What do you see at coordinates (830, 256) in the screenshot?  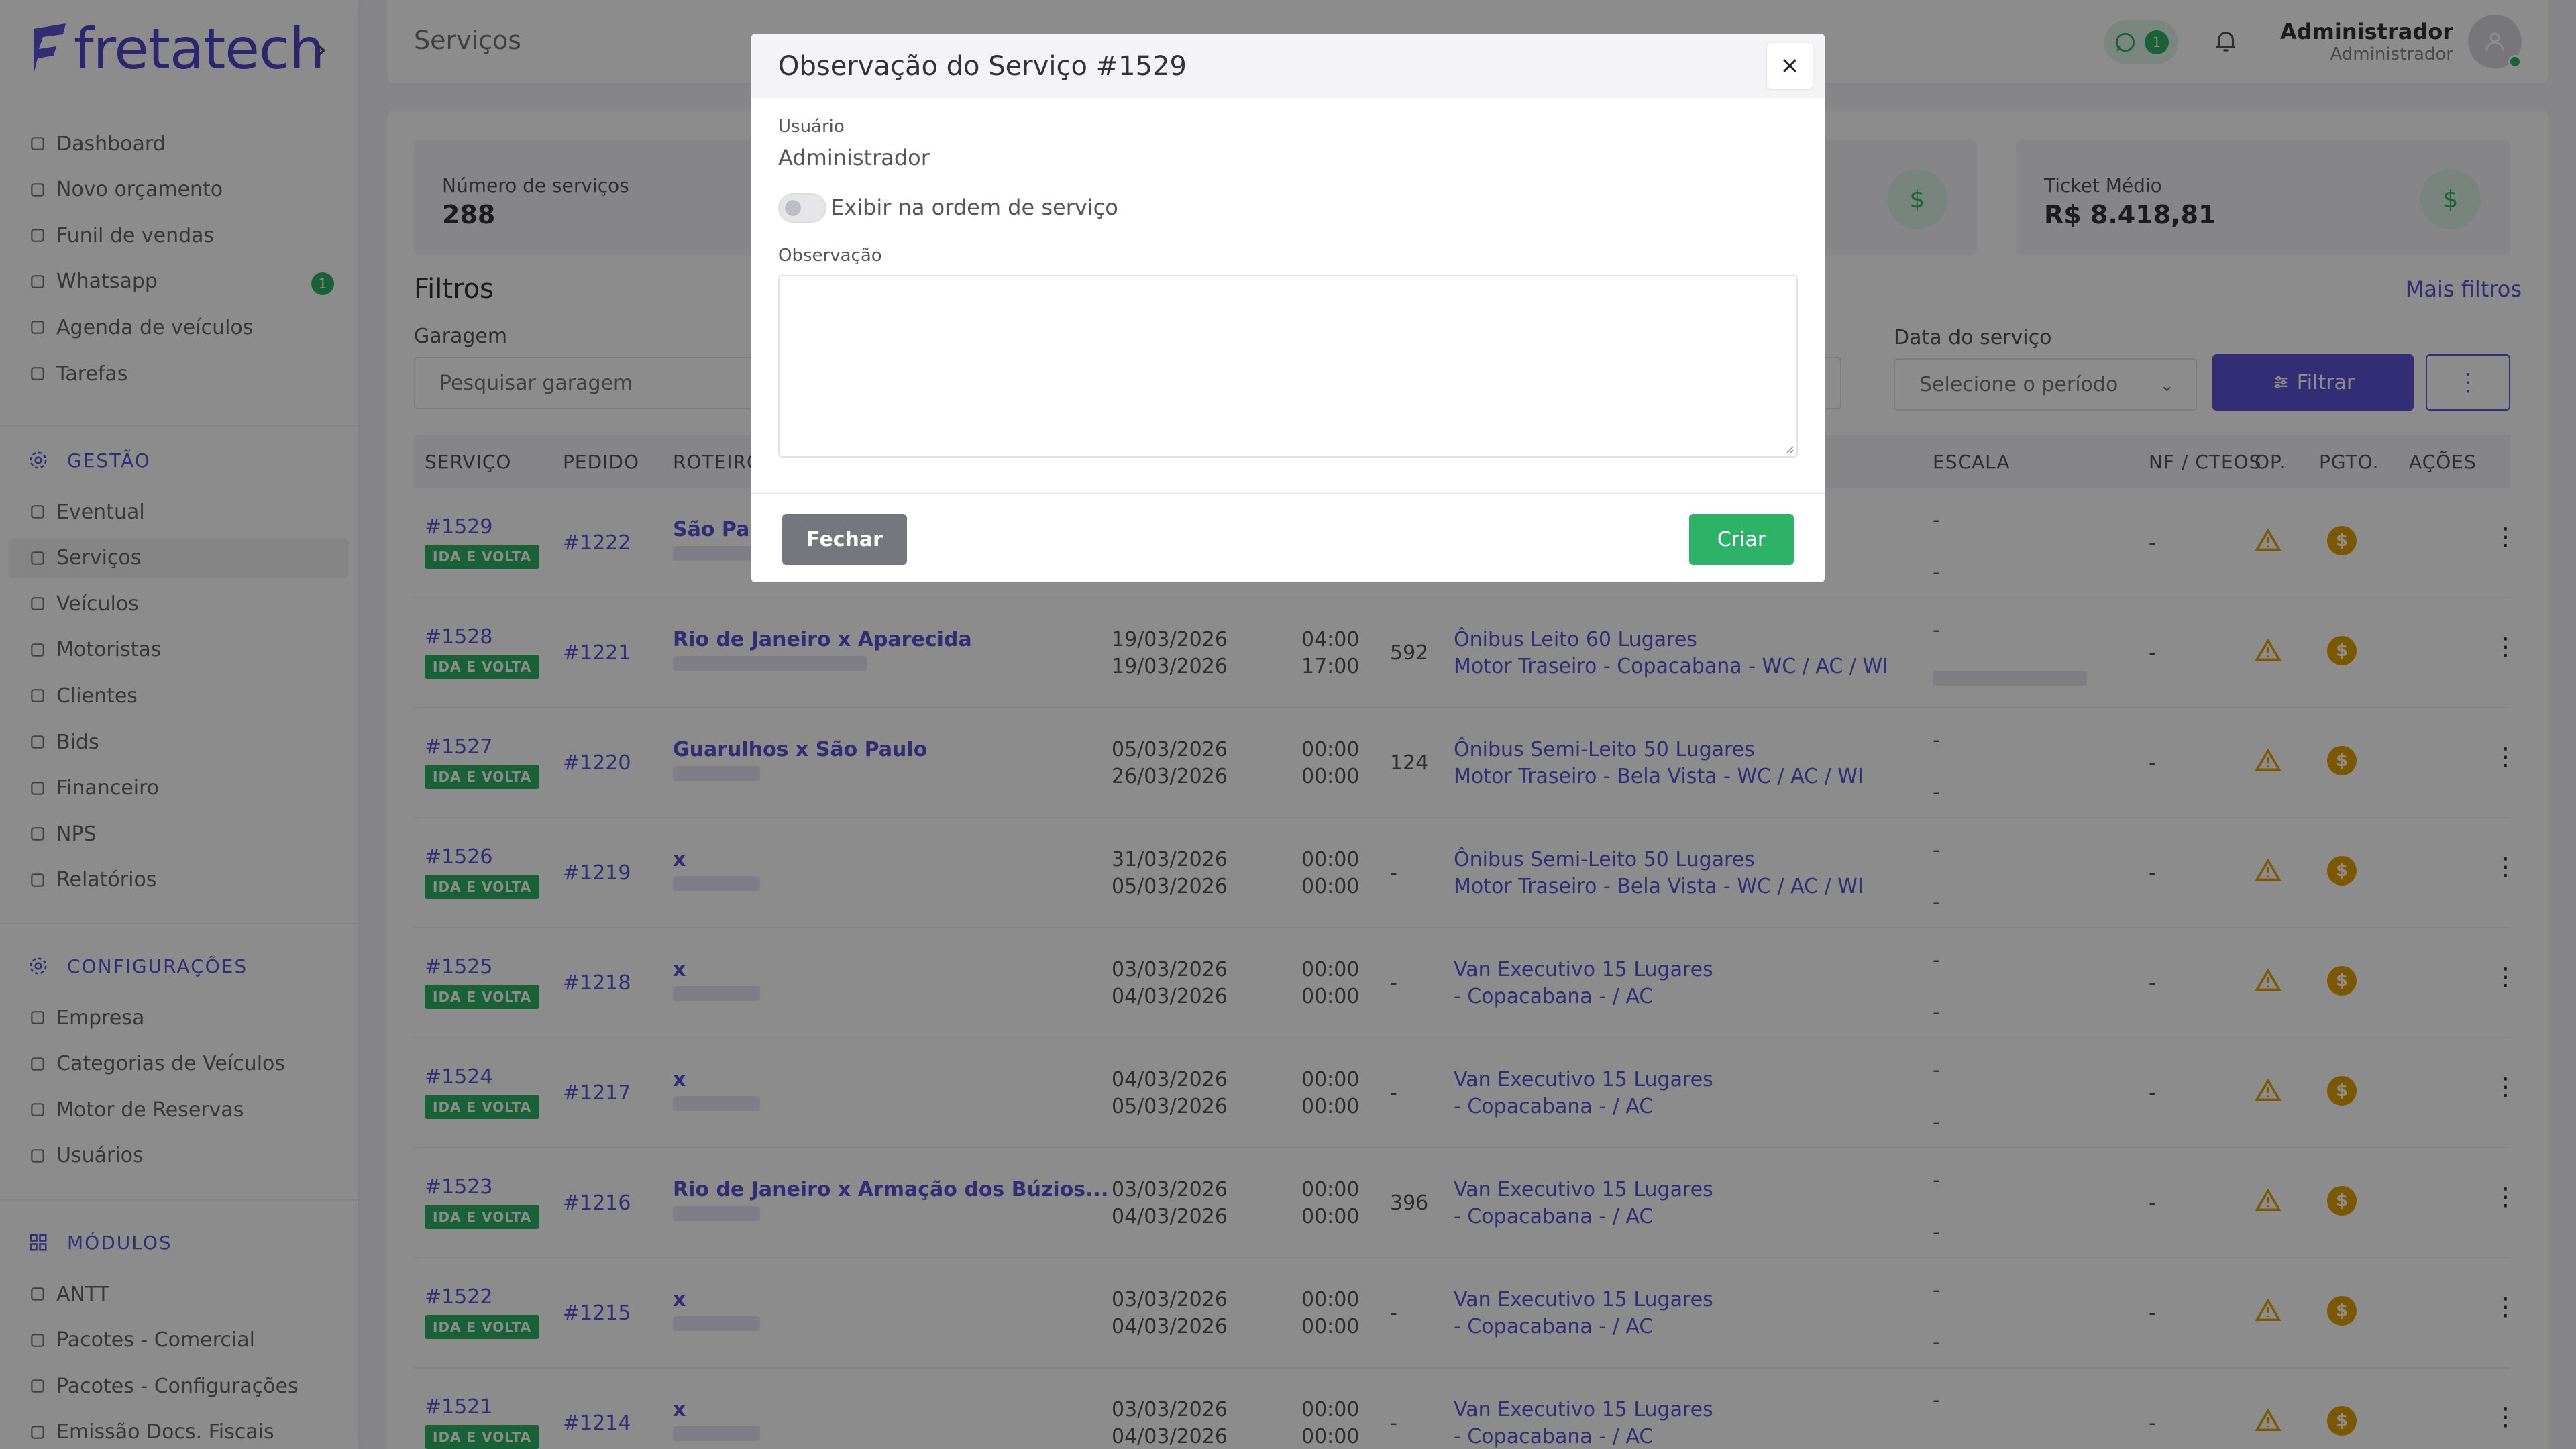 I see `observation-label: Observação` at bounding box center [830, 256].